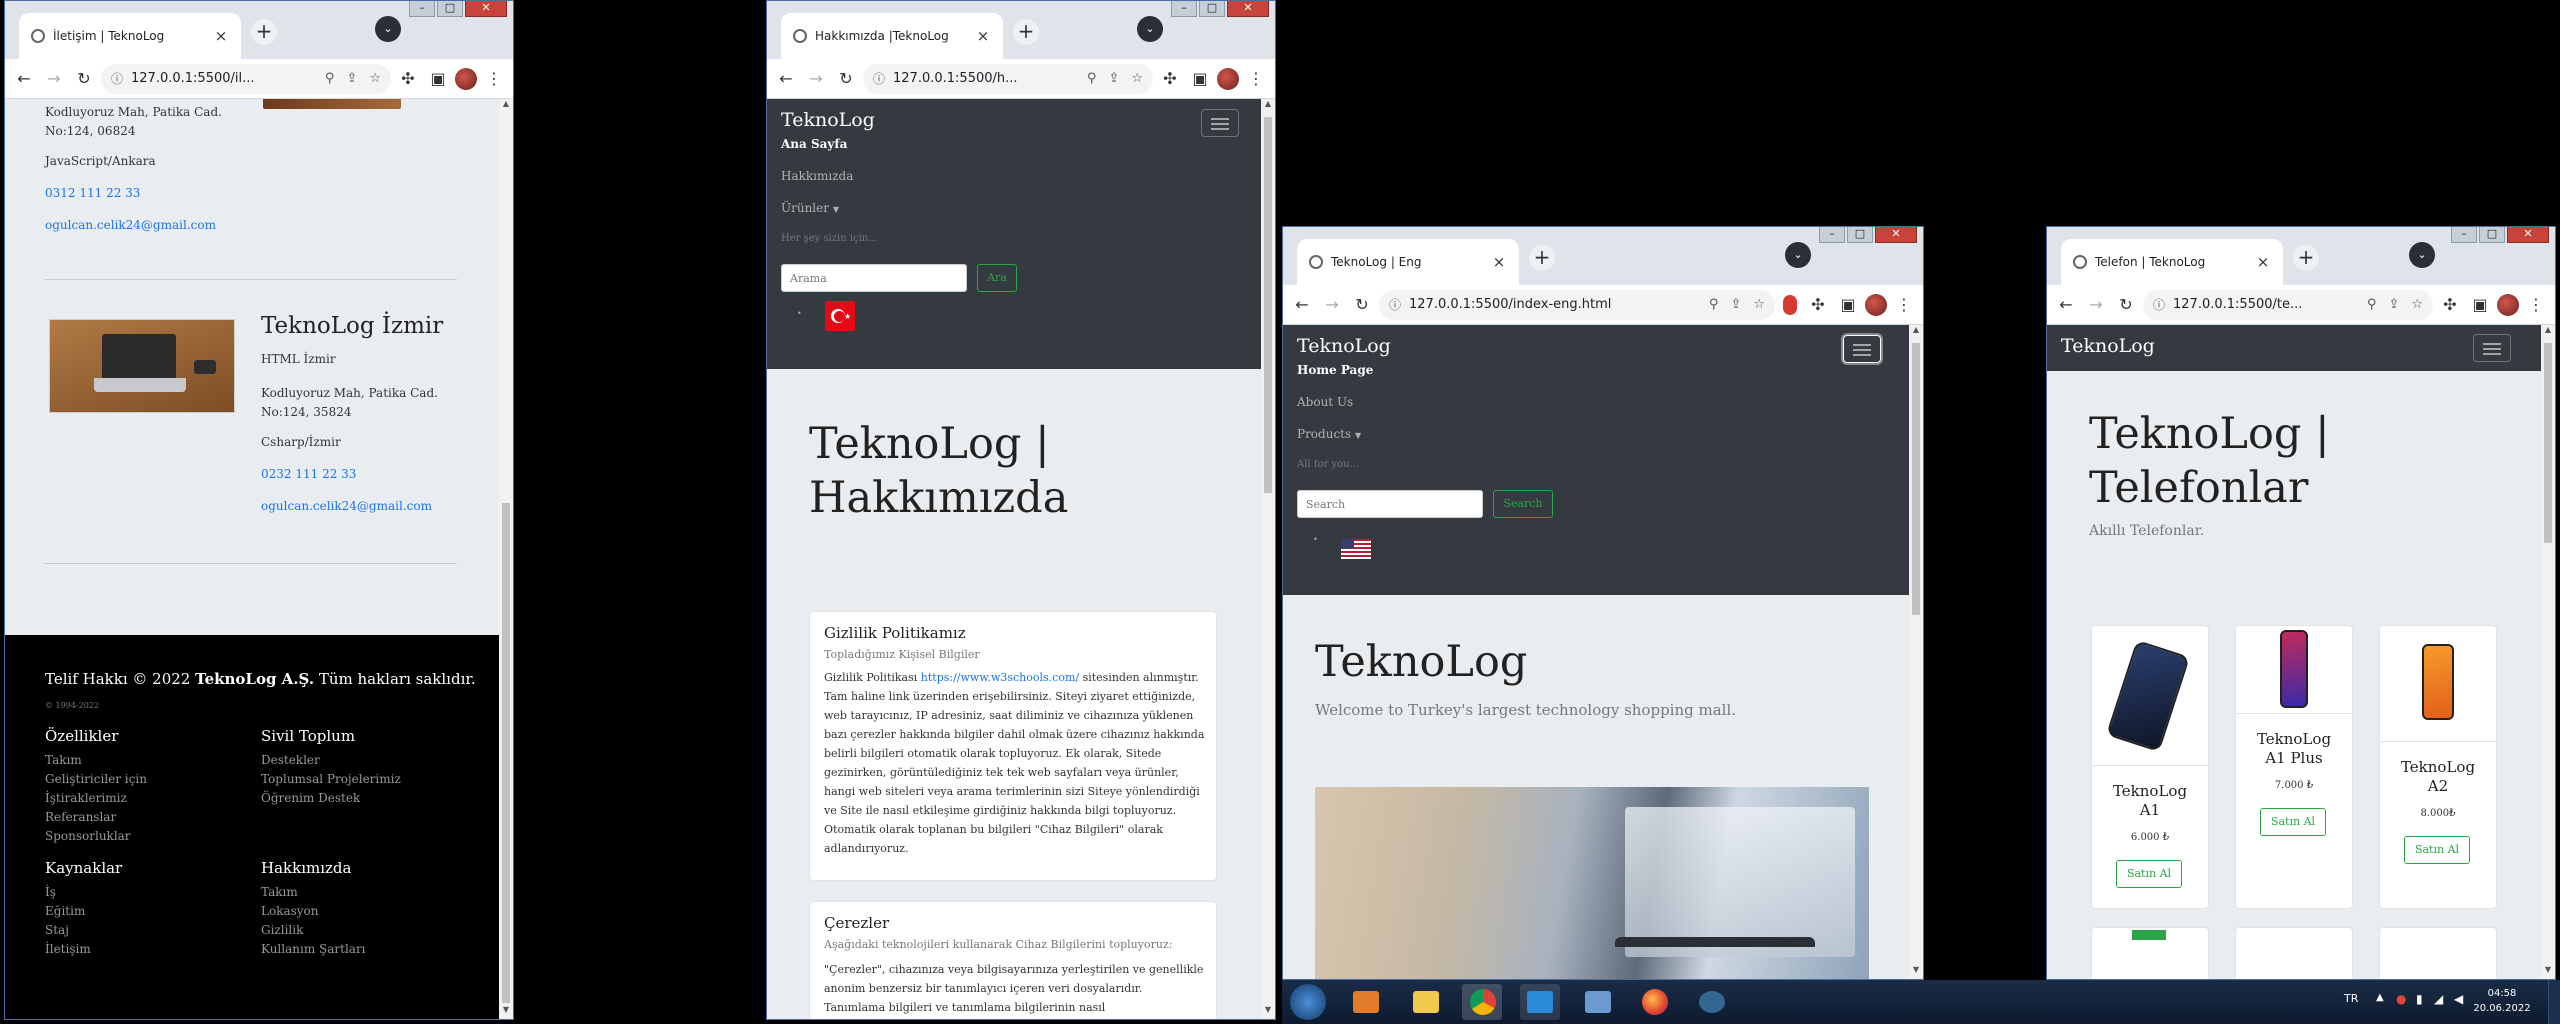  Describe the element at coordinates (130, 36) in the screenshot. I see `tab-contact: İletişim | TeknoLog ×` at that location.